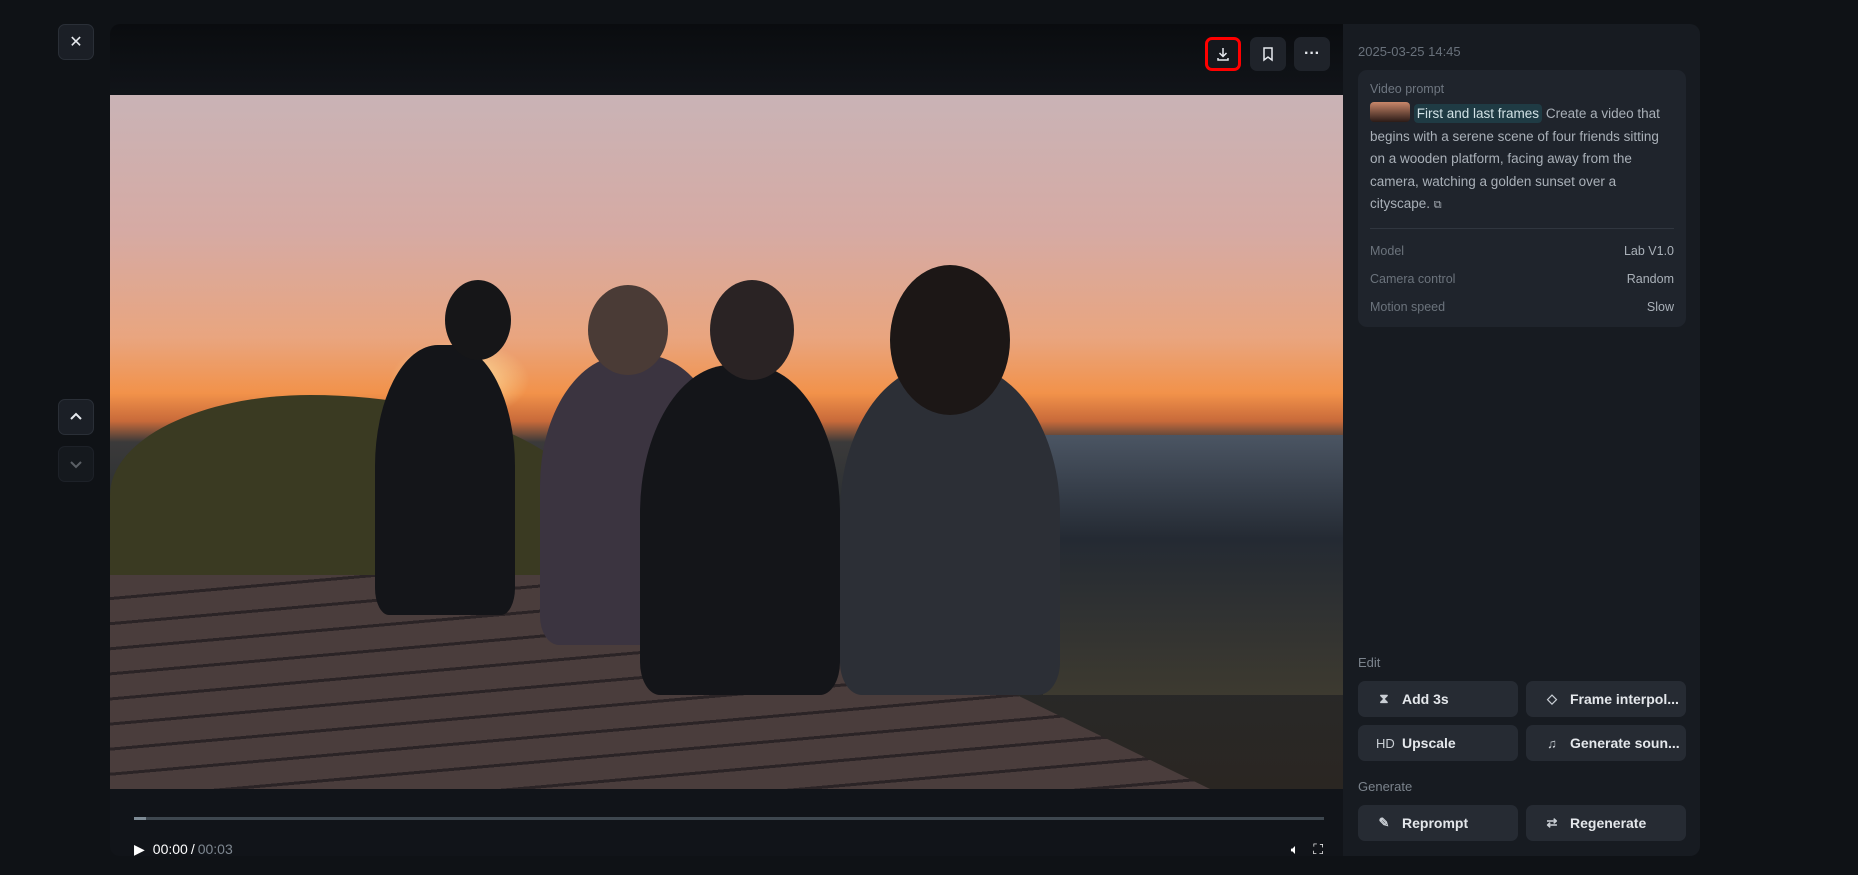  What do you see at coordinates (1385, 743) in the screenshot?
I see `hd-icon: HD` at bounding box center [1385, 743].